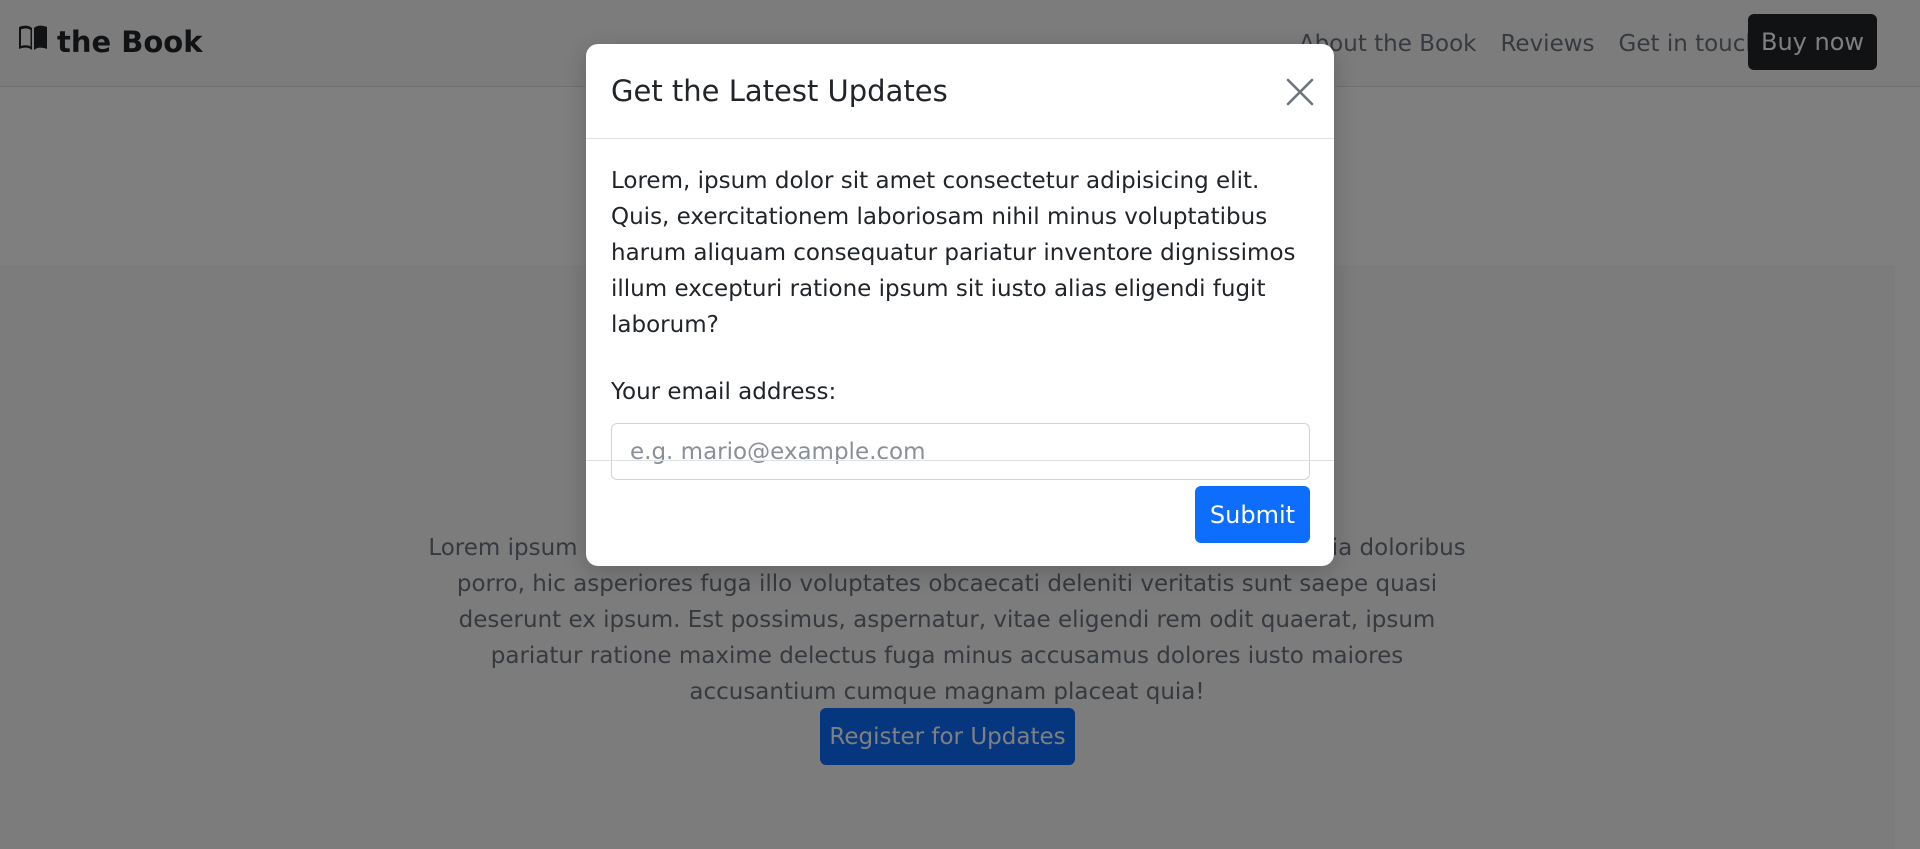  Describe the element at coordinates (724, 392) in the screenshot. I see `email-label: Your email address:` at that location.